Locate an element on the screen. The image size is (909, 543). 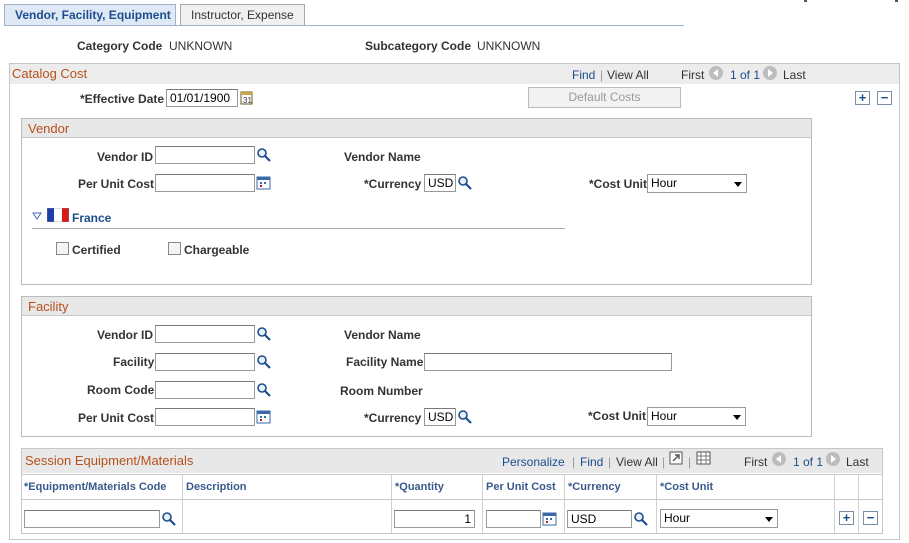
effective-date-label: *Effective Date is located at coordinates (122, 99).